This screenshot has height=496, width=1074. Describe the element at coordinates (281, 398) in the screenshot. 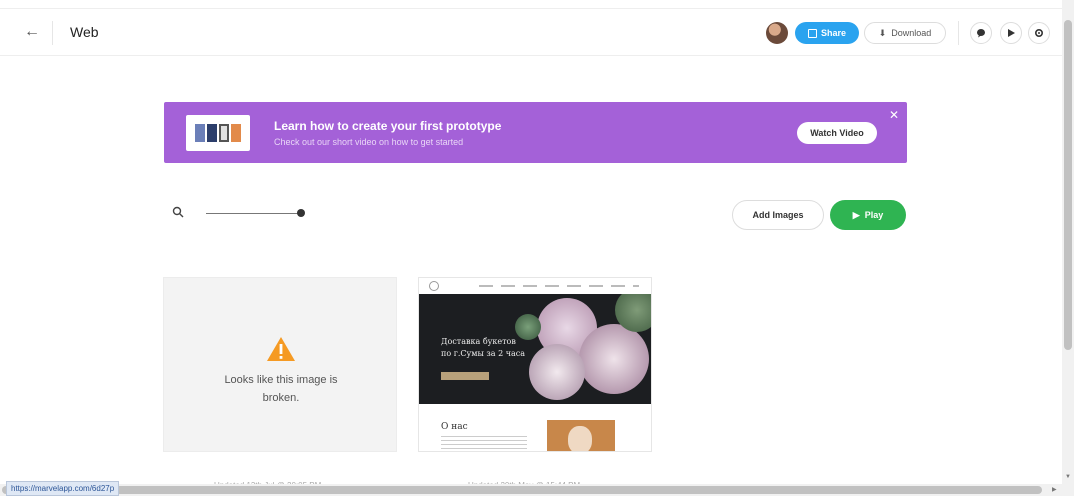

I see `broken-line-2: broken.` at that location.